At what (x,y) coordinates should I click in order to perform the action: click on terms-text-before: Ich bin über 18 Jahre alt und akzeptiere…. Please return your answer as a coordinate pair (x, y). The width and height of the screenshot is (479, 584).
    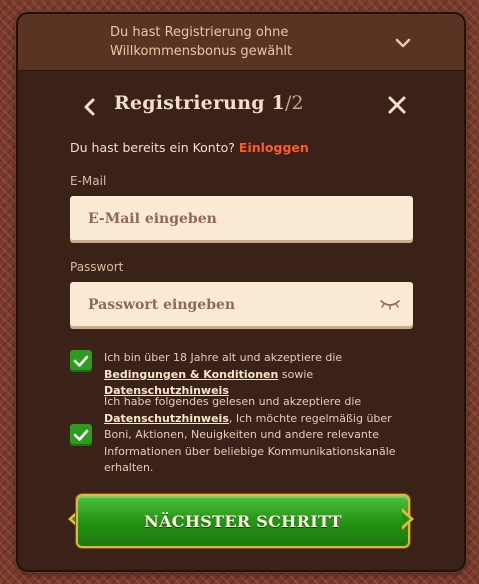
    Looking at the image, I should click on (223, 357).